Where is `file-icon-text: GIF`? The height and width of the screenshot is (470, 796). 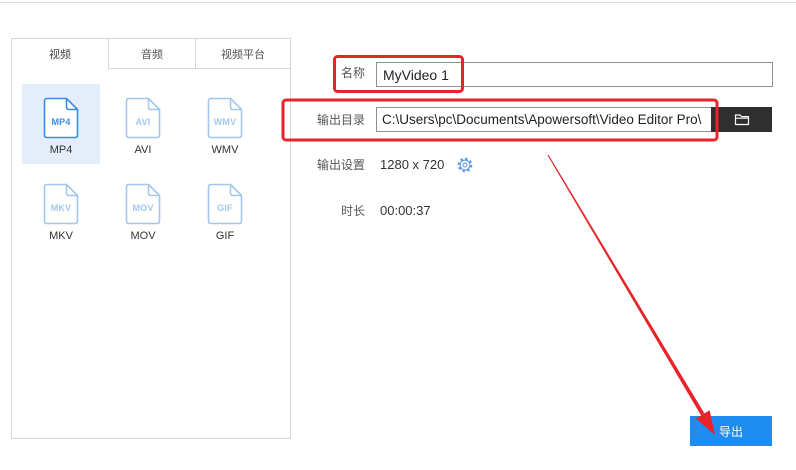
file-icon-text: GIF is located at coordinates (225, 208).